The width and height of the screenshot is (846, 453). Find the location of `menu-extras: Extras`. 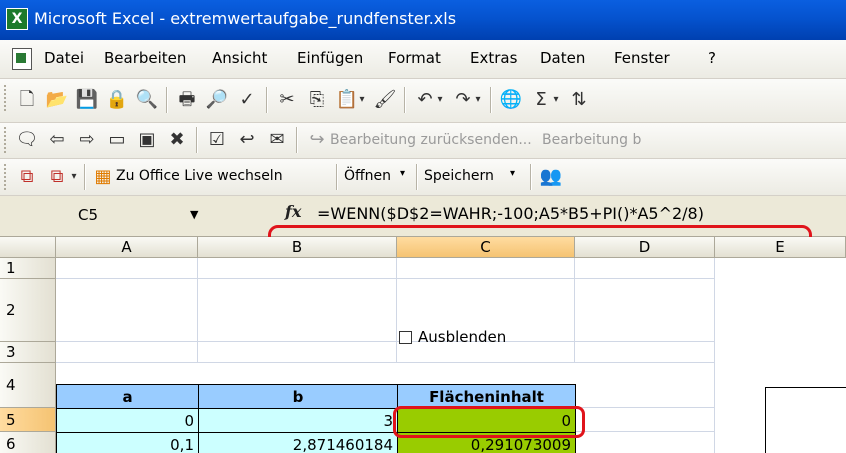

menu-extras: Extras is located at coordinates (493, 58).